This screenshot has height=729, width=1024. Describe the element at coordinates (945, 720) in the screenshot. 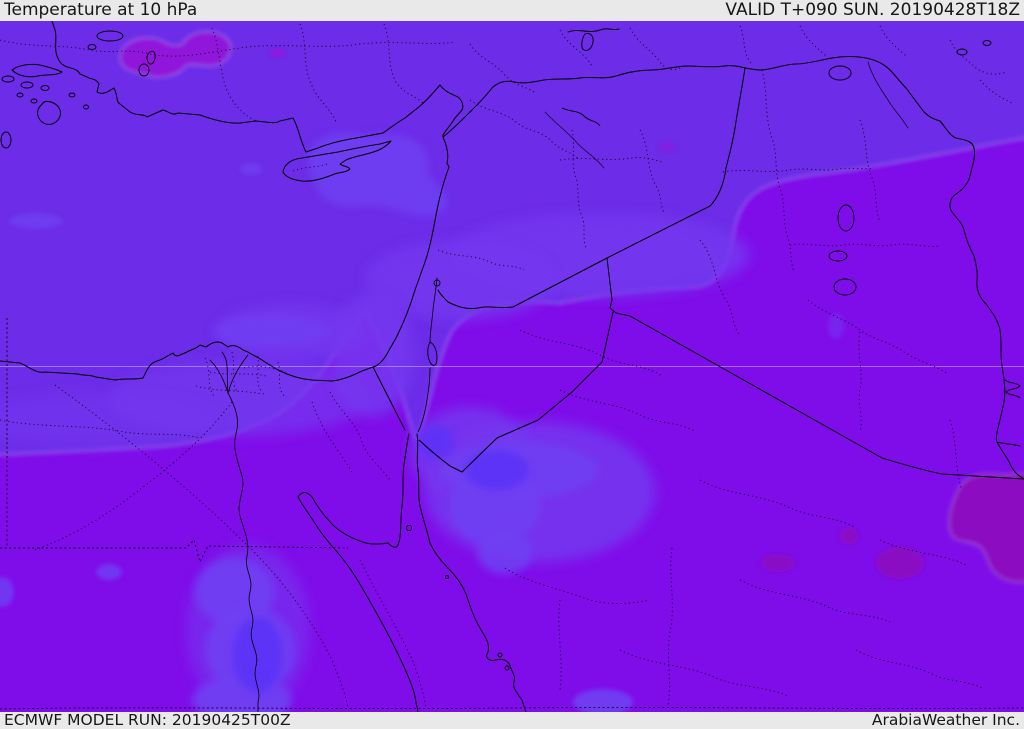

I see `credit-label: ArabiaWeather Inc.` at that location.